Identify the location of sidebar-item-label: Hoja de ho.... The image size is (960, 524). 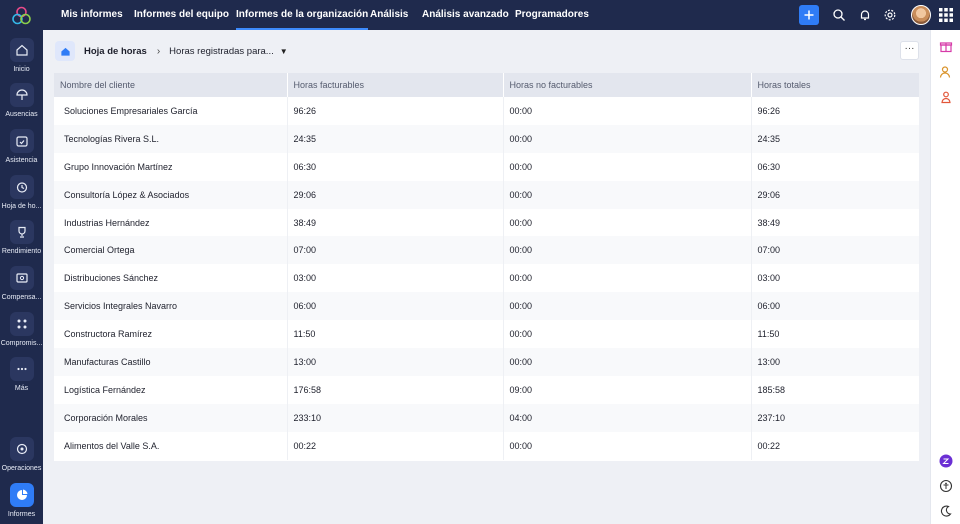
(21, 206).